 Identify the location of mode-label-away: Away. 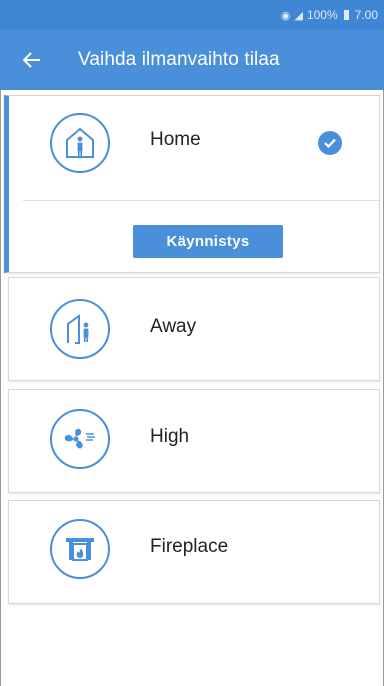
(173, 326).